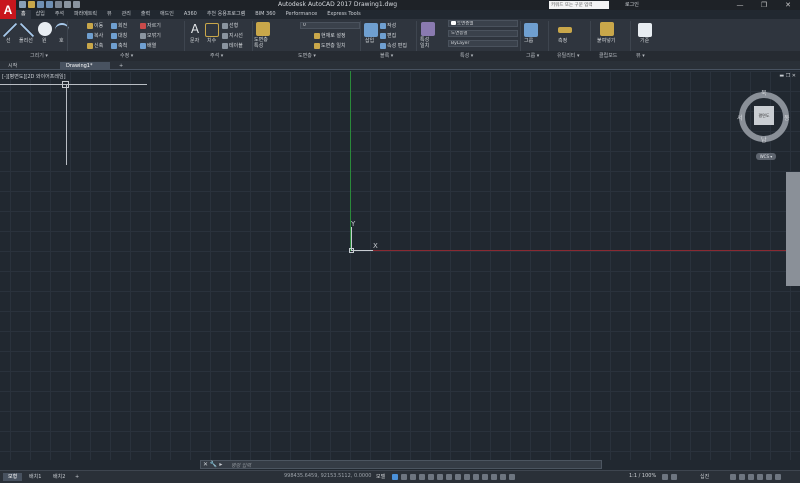 Image resolution: width=800 pixels, height=483 pixels. Describe the element at coordinates (195, 29) in the screenshot. I see `text-icon: A` at that location.